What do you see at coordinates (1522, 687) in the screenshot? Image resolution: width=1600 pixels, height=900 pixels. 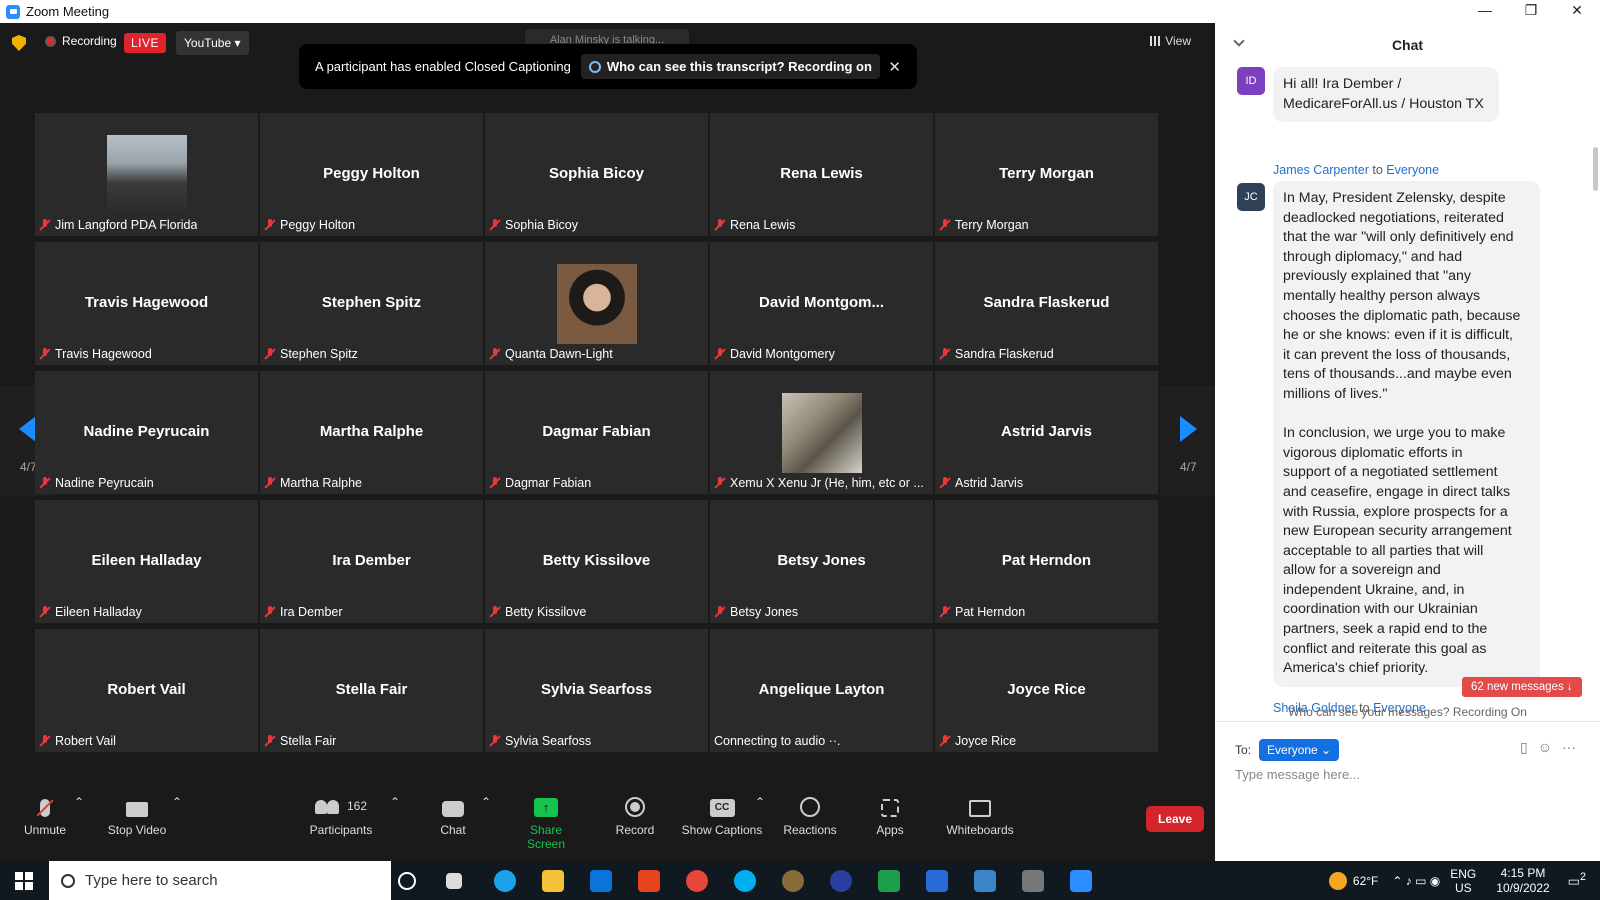 I see `new-messages-button: 62 new messages ↓` at bounding box center [1522, 687].